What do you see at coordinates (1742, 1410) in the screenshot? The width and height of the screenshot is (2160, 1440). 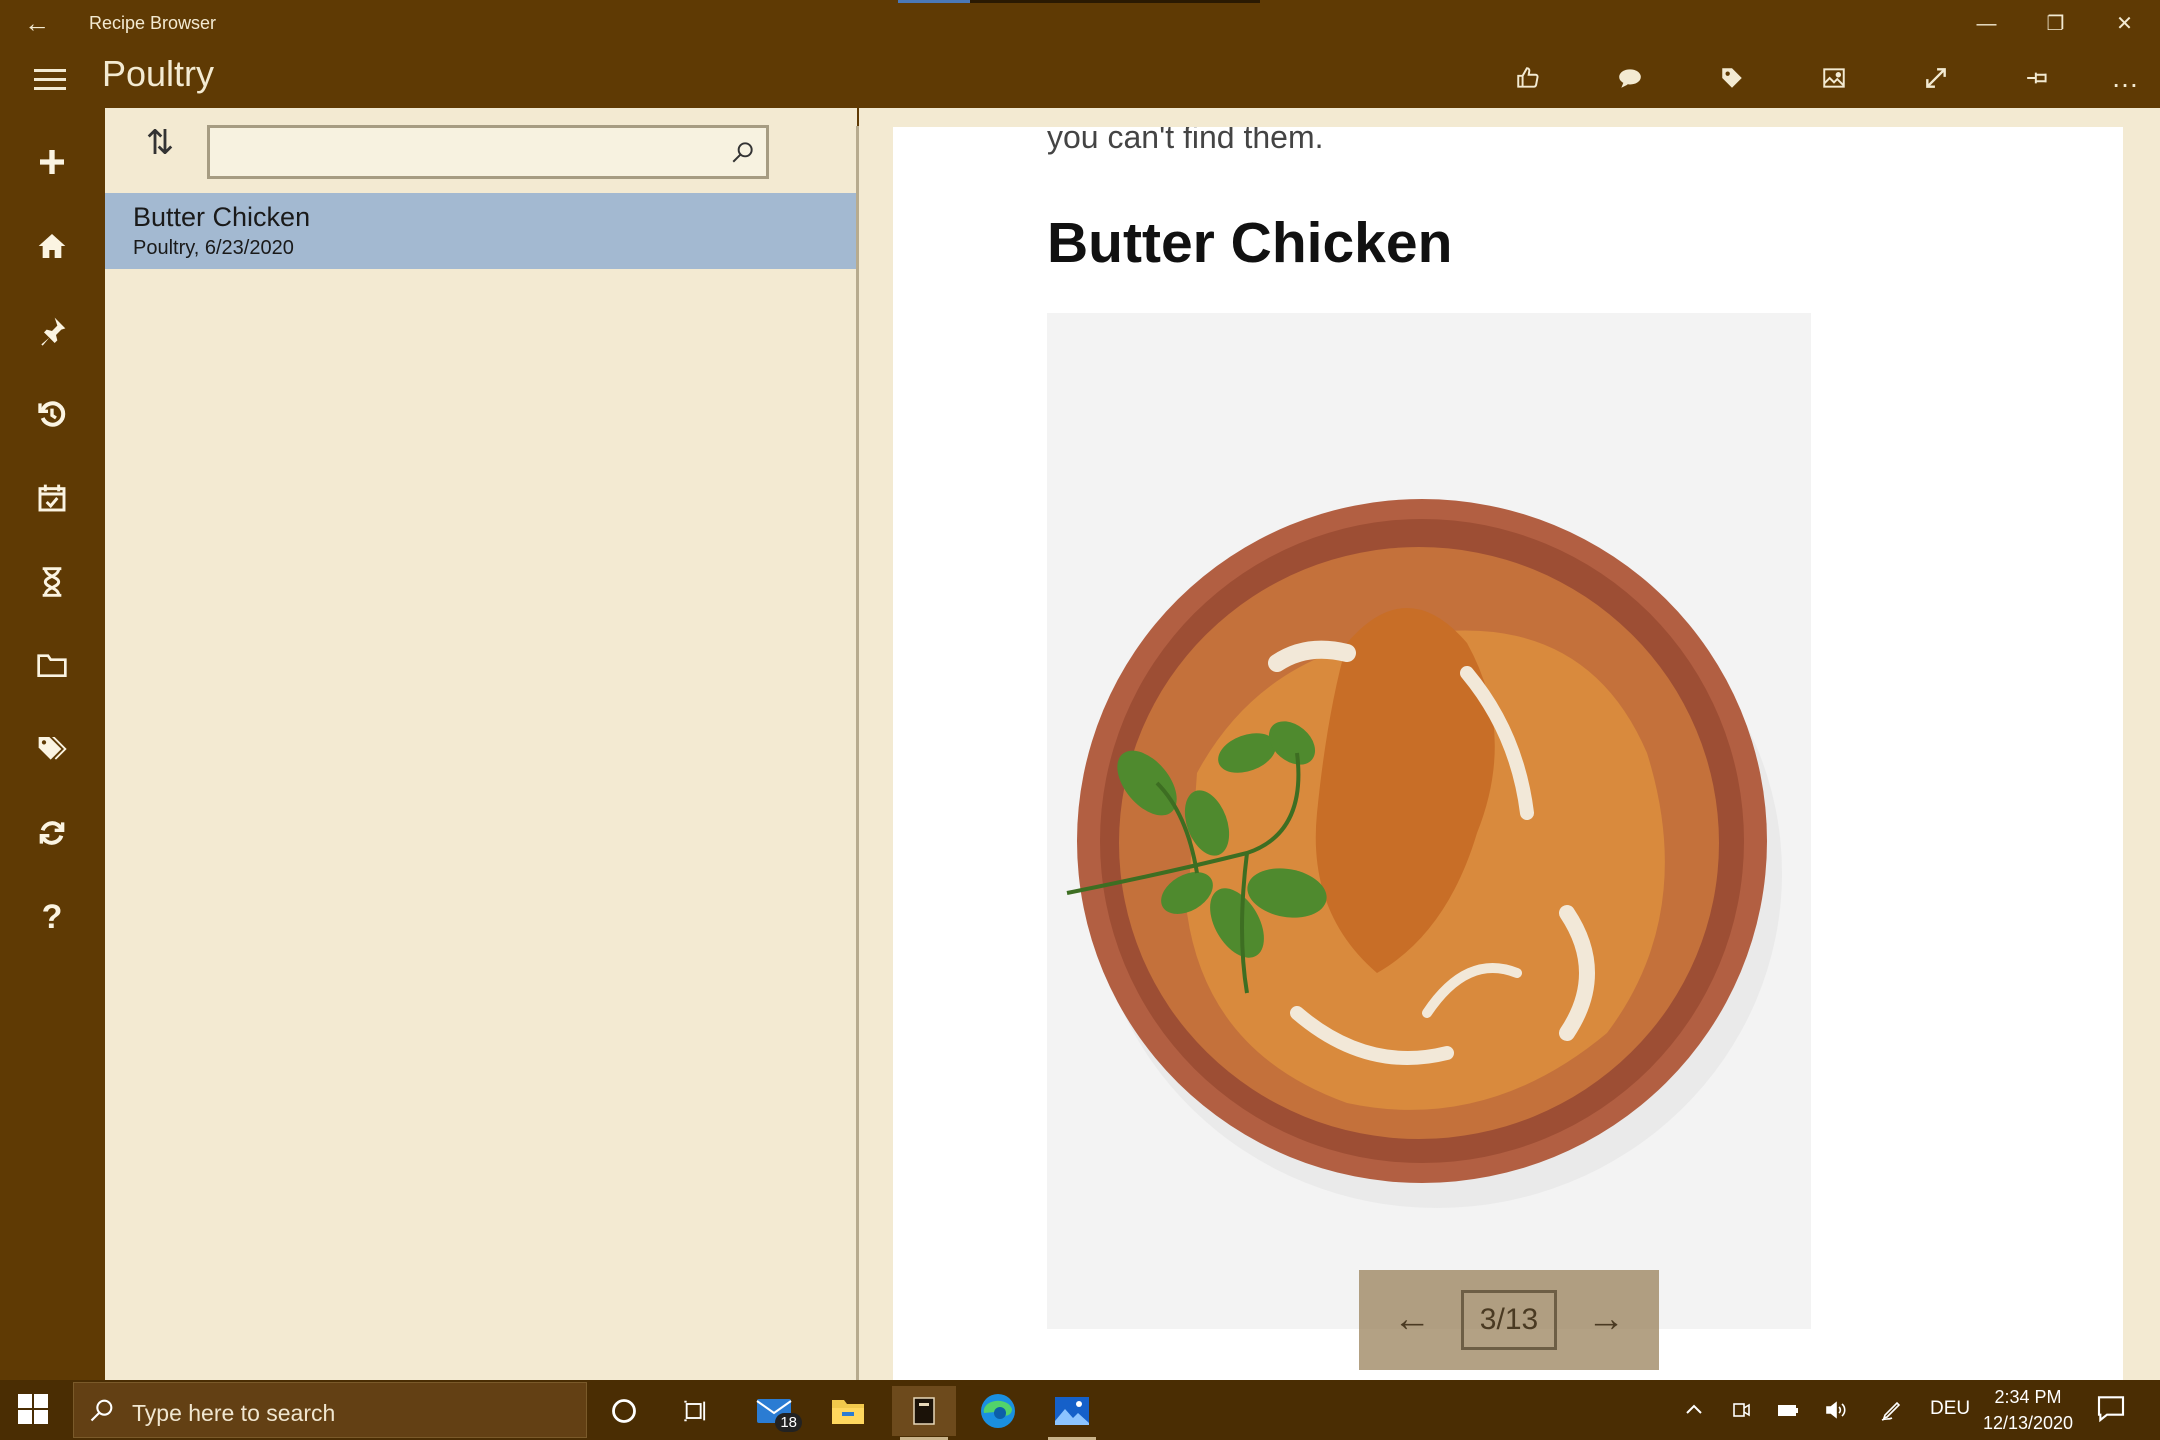 I see `meet-now-icon` at bounding box center [1742, 1410].